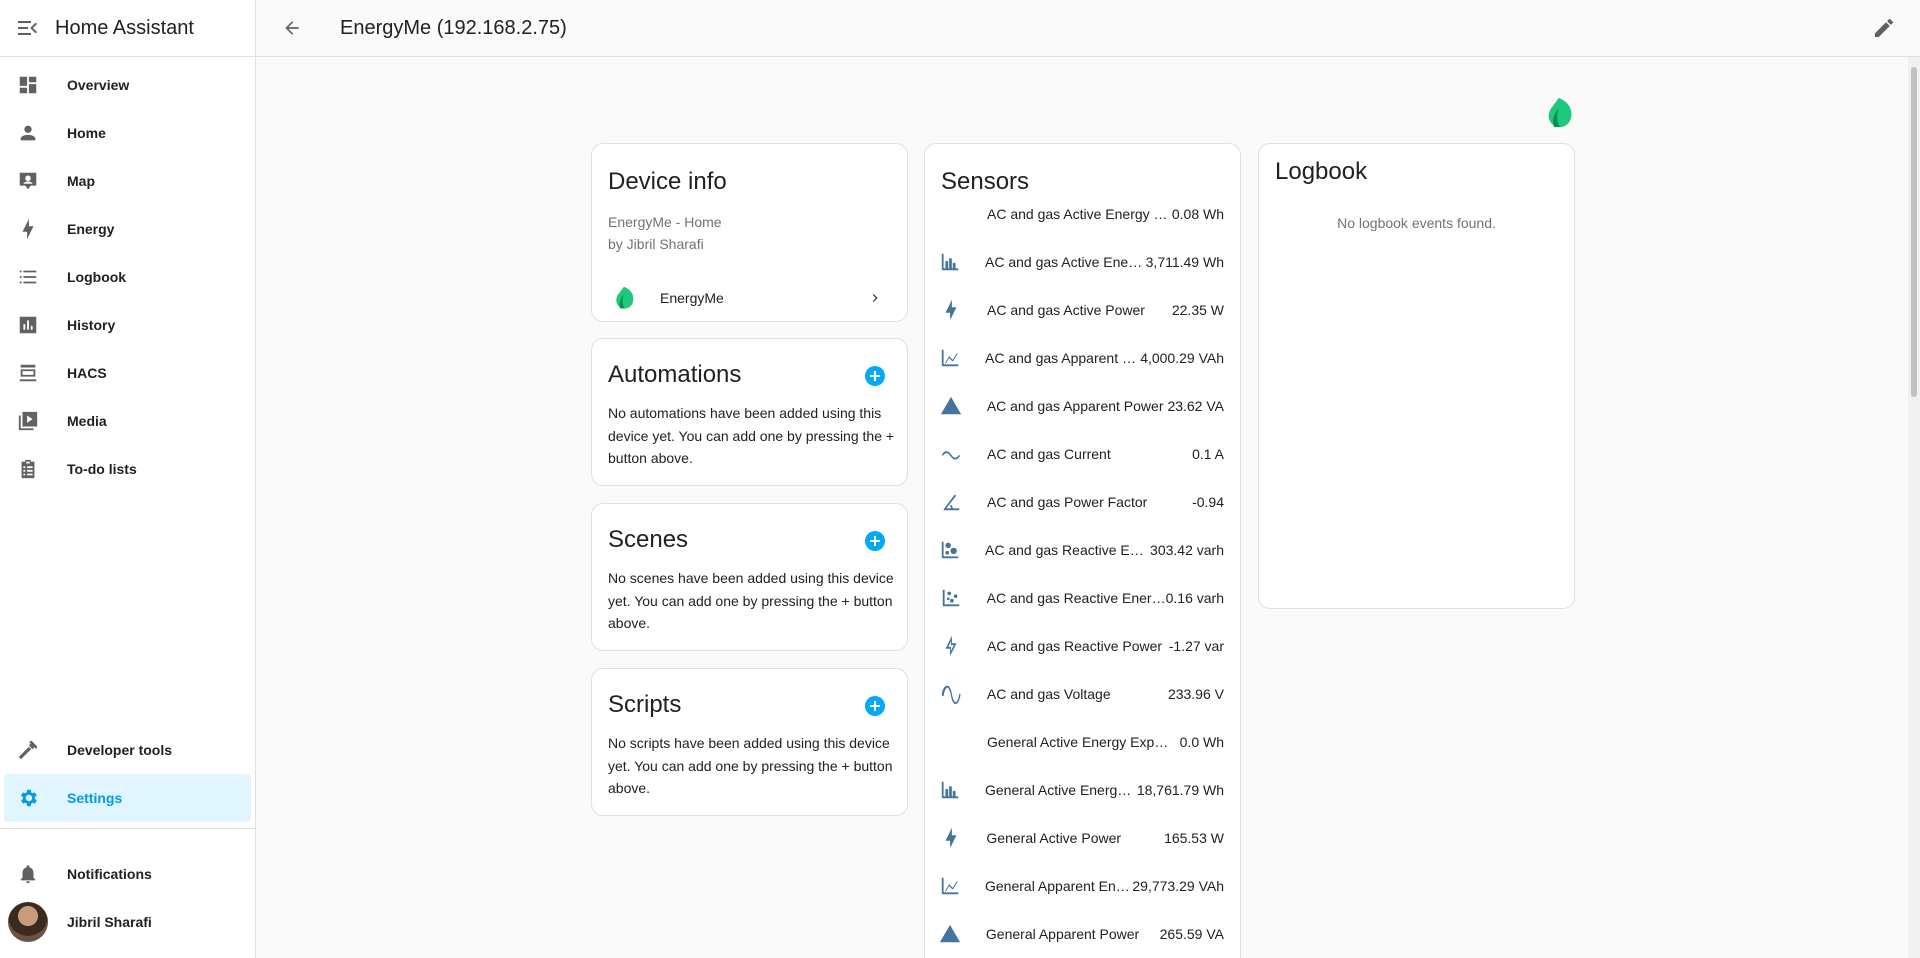 The height and width of the screenshot is (958, 1920). What do you see at coordinates (28, 373) in the screenshot?
I see `hacs-icon` at bounding box center [28, 373].